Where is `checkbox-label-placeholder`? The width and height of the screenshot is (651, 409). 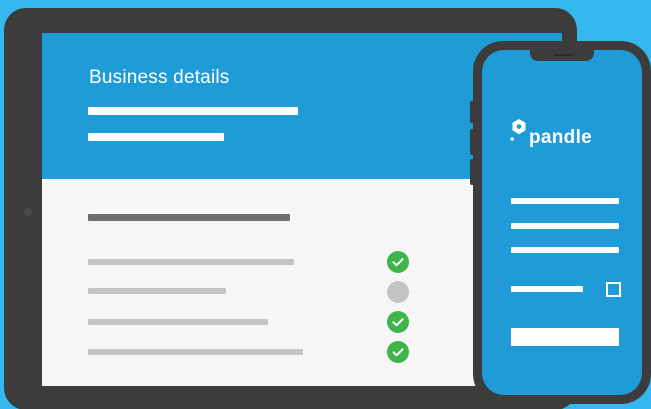 checkbox-label-placeholder is located at coordinates (547, 289).